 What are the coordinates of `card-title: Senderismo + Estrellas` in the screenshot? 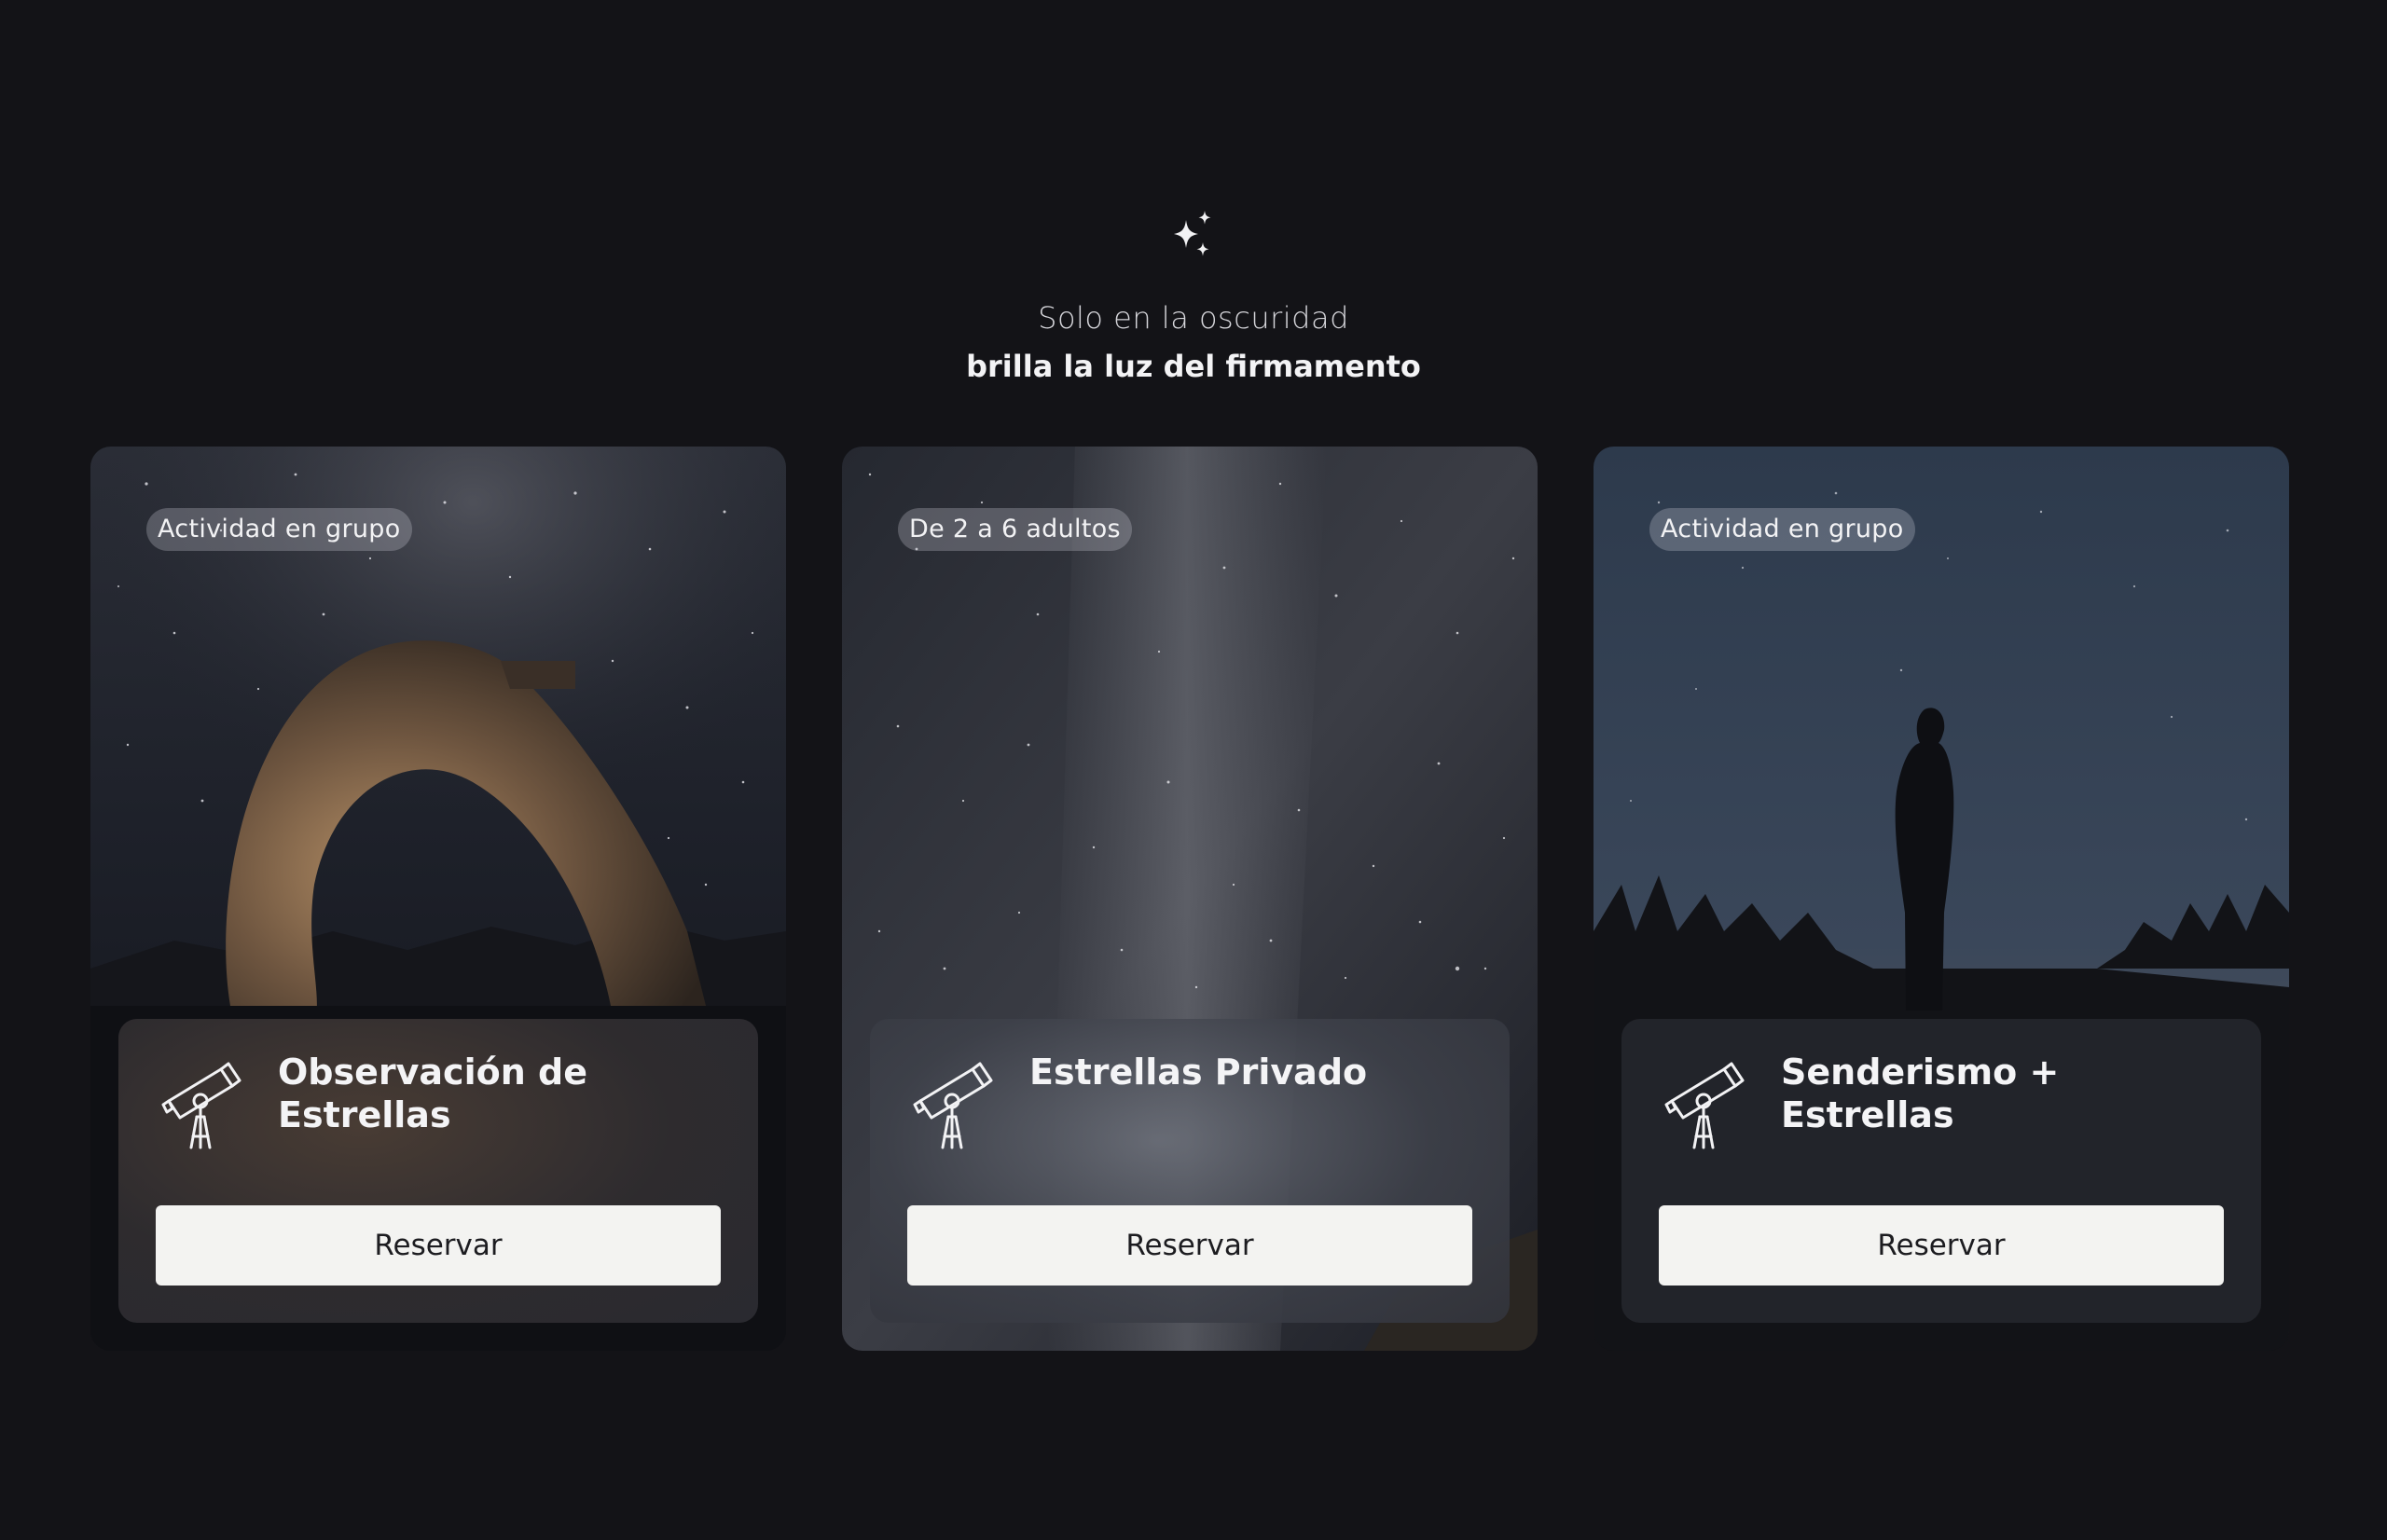 It's located at (1920, 1093).